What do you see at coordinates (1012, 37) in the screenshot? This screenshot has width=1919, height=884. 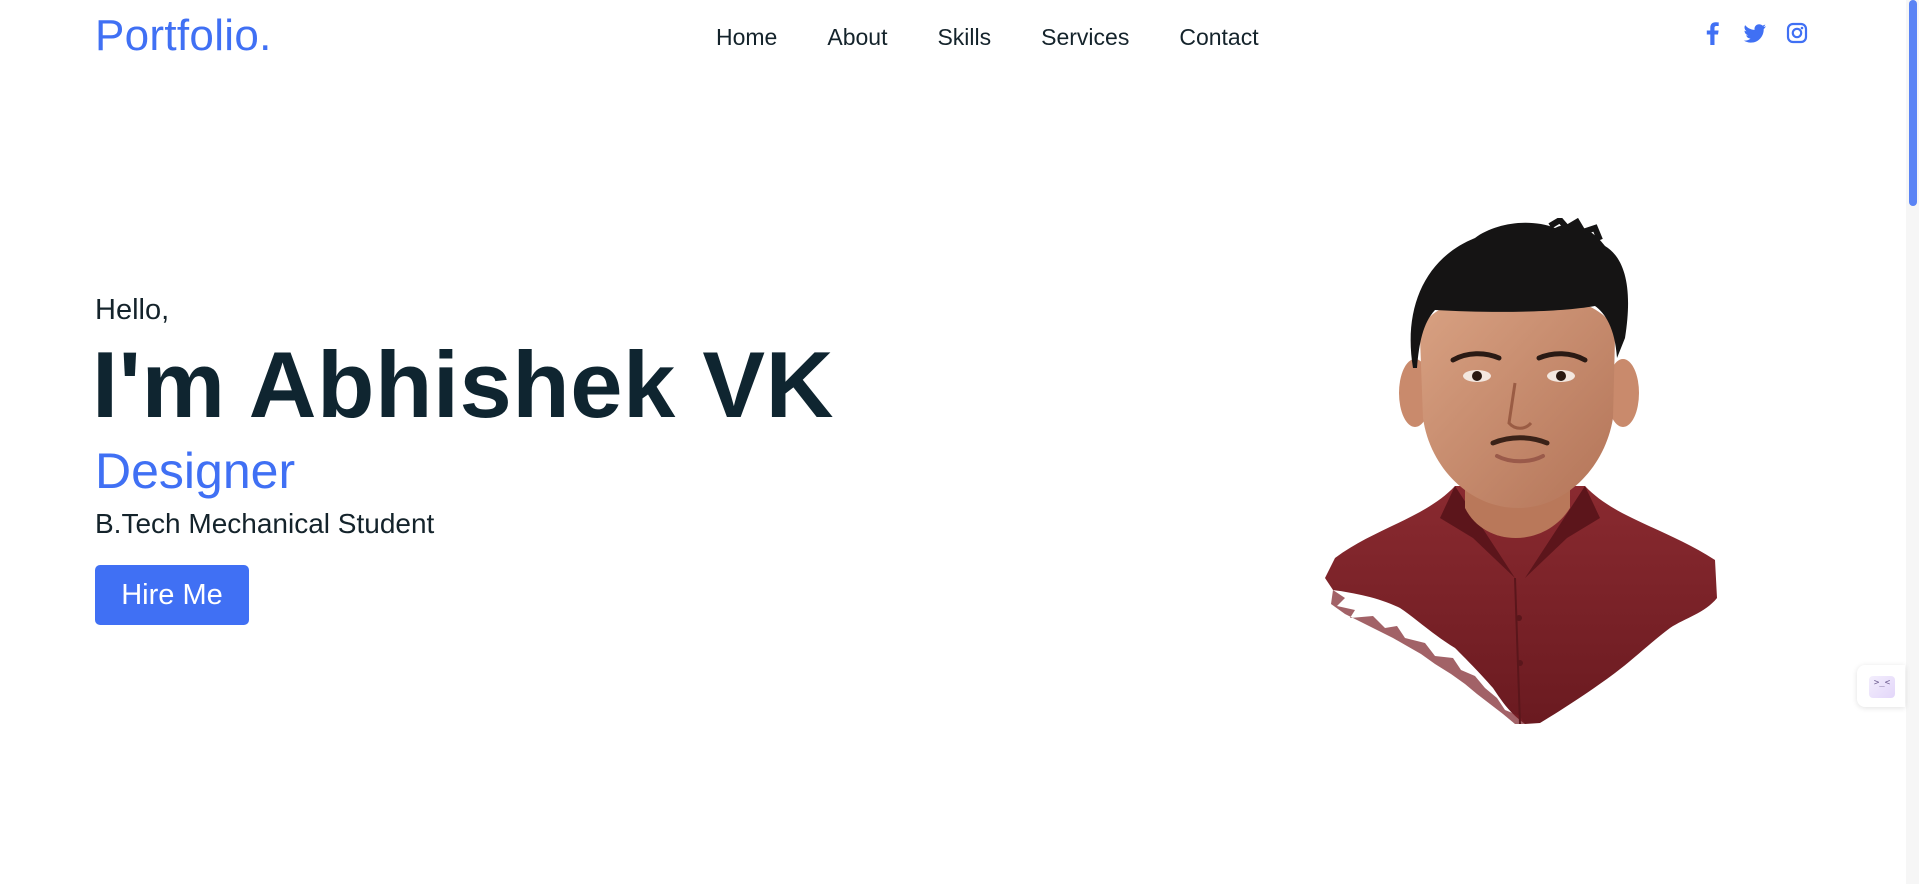 I see `main-nav: Home About Skills Services Contact` at bounding box center [1012, 37].